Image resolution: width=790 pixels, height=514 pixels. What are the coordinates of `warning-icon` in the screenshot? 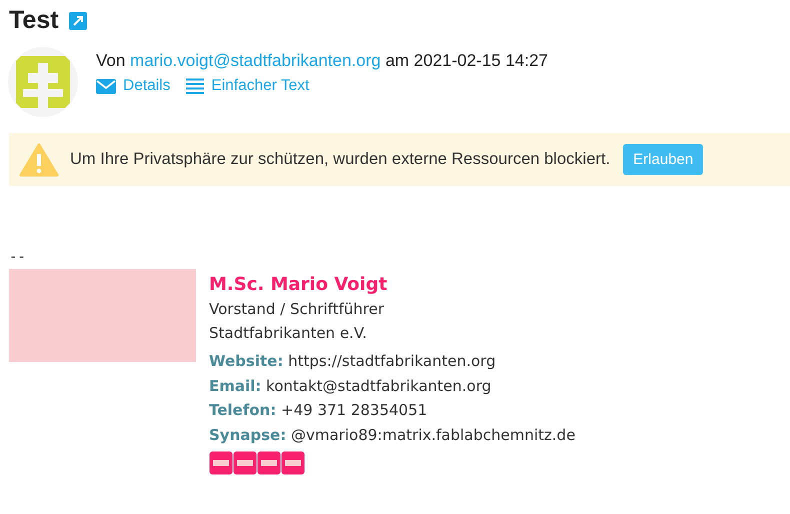 It's located at (39, 159).